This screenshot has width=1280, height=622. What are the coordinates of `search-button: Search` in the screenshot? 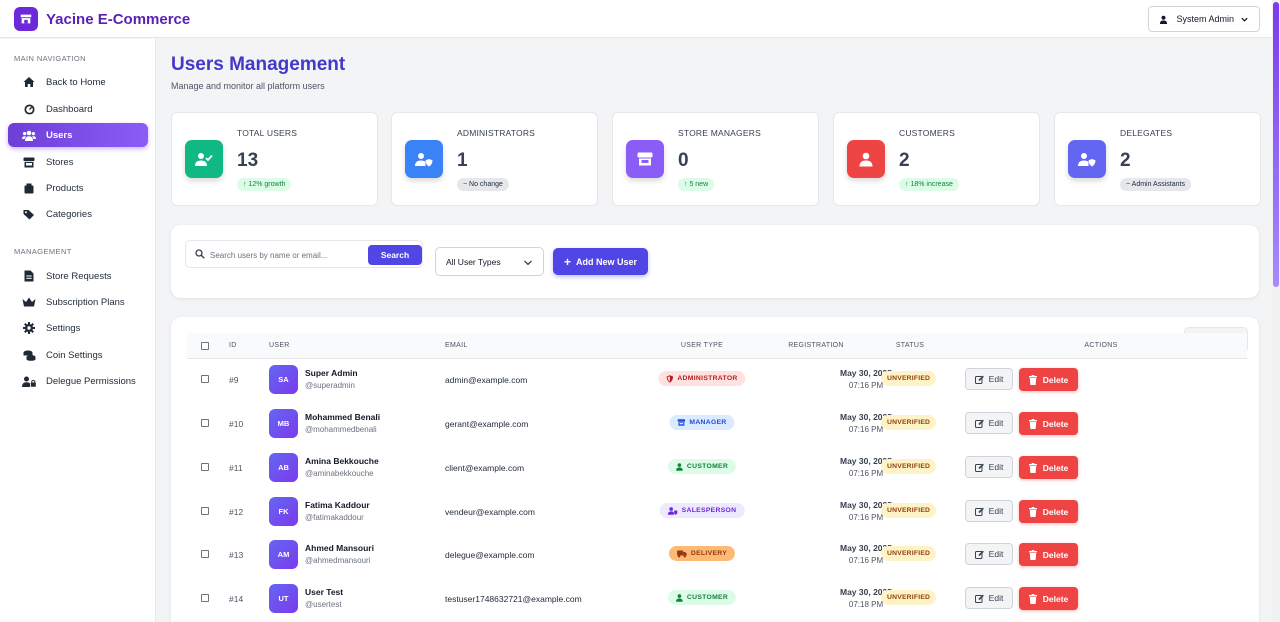 It's located at (395, 255).